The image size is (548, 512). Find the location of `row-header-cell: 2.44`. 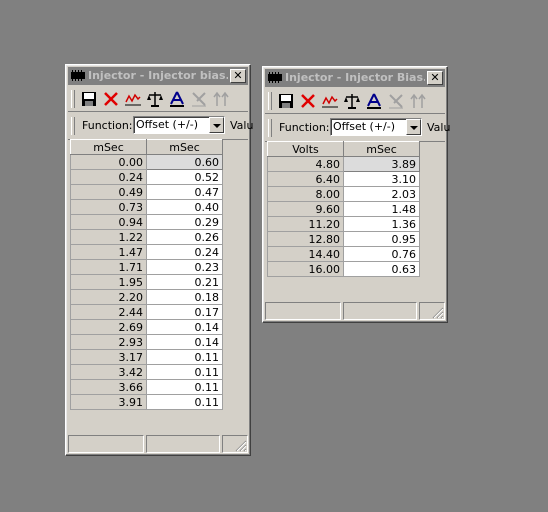

row-header-cell: 2.44 is located at coordinates (108, 312).